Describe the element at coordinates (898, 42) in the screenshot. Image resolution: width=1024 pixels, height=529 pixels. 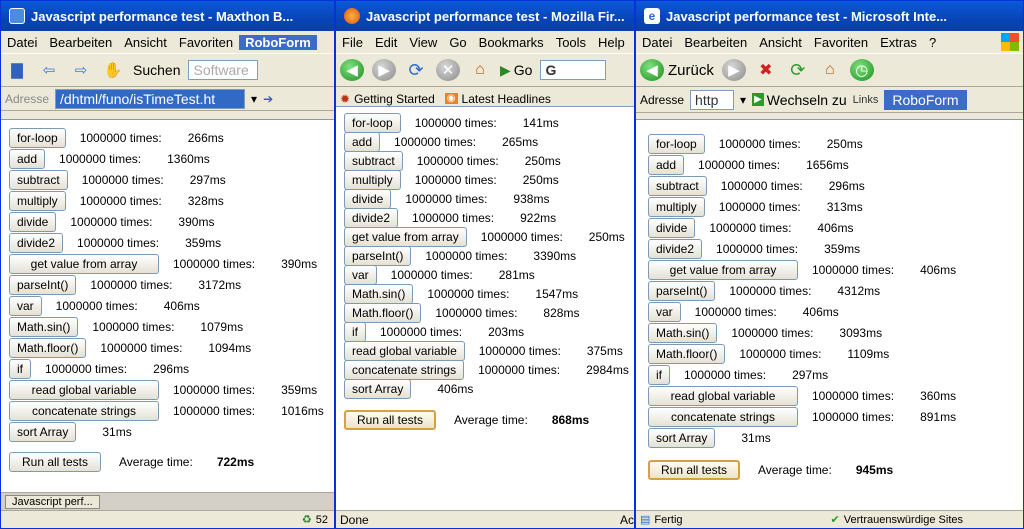
I see `menu-extras: Extras` at that location.